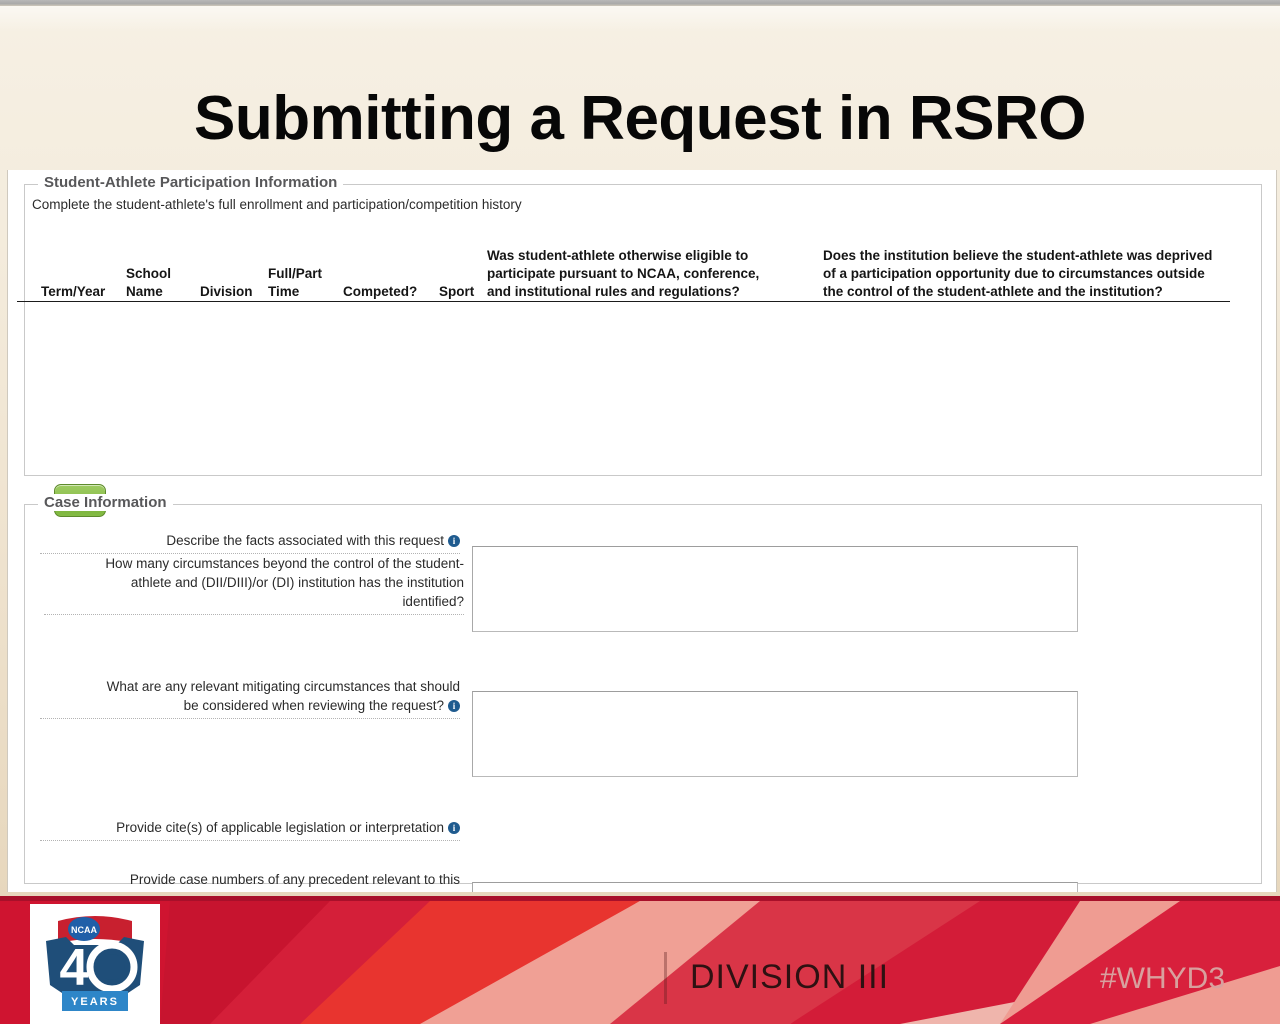 The image size is (1280, 1024). I want to click on mitigating-circumstances-textarea, so click(775, 734).